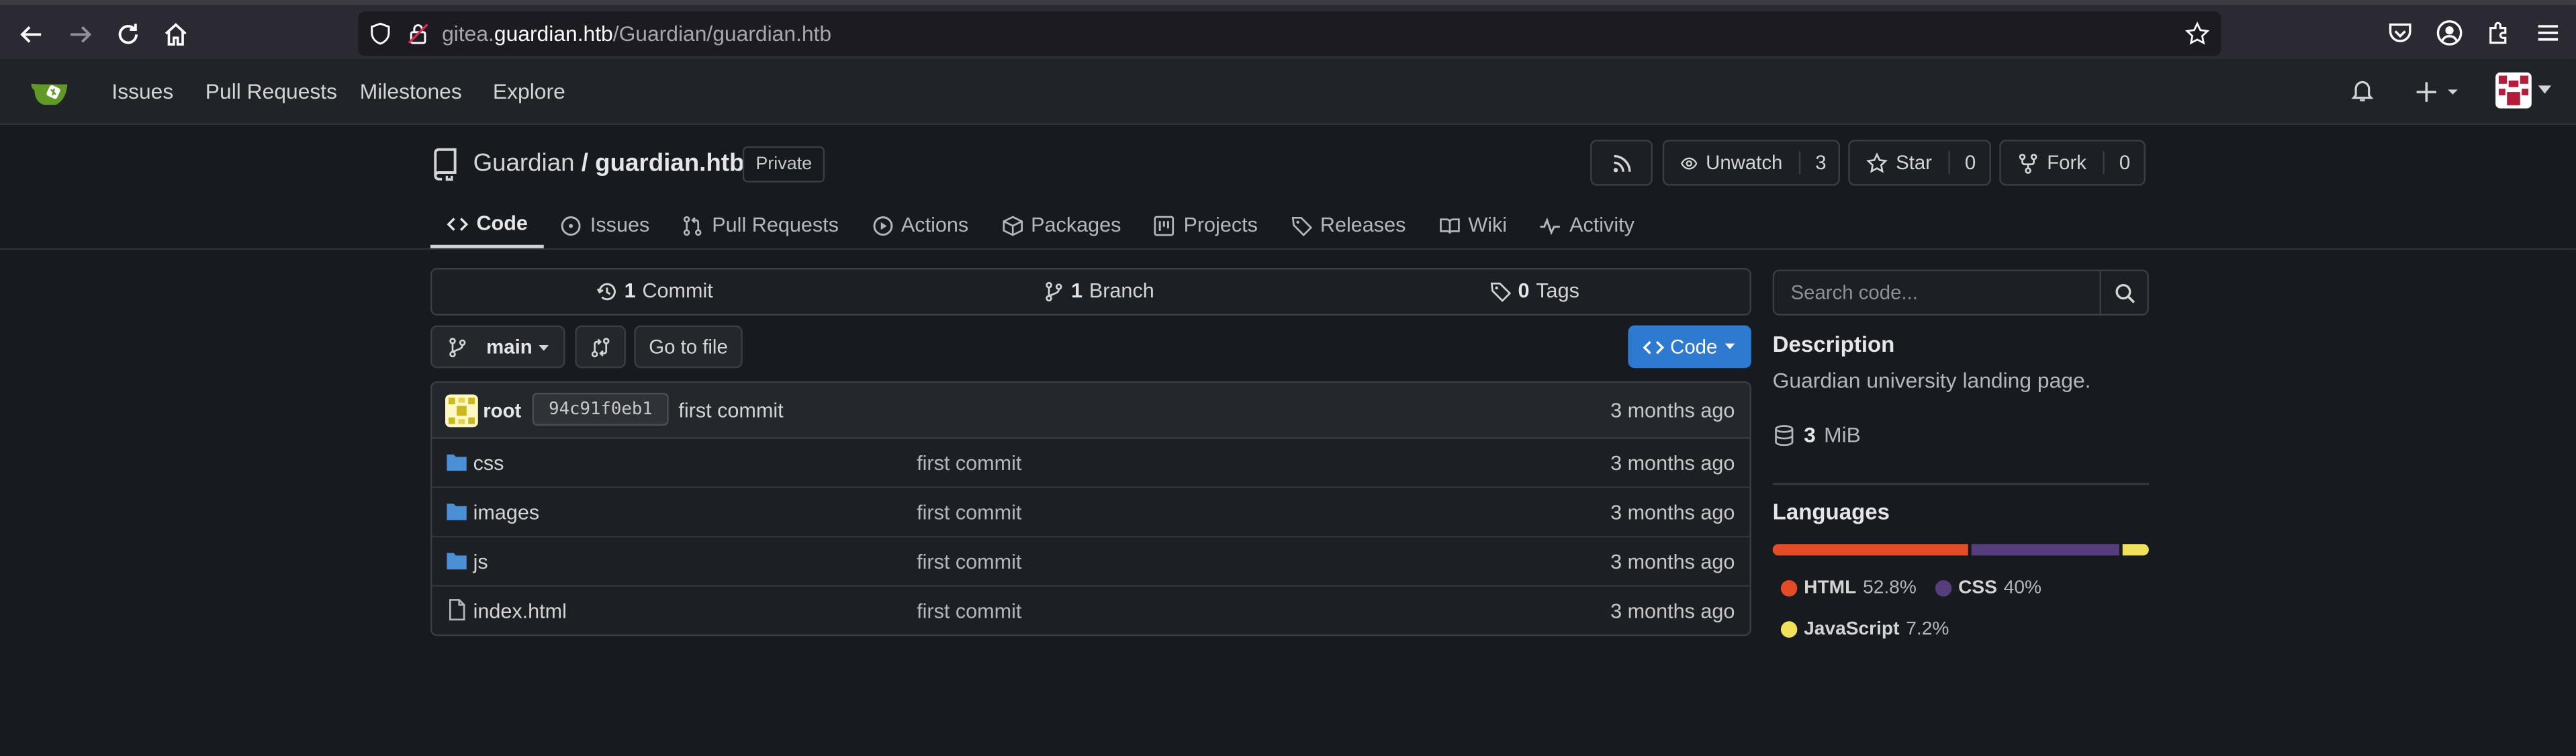 Image resolution: width=2576 pixels, height=756 pixels. Describe the element at coordinates (637, 33) in the screenshot. I see `url-text: gitea.guardian.htb/Guardian/guardian.htb` at that location.